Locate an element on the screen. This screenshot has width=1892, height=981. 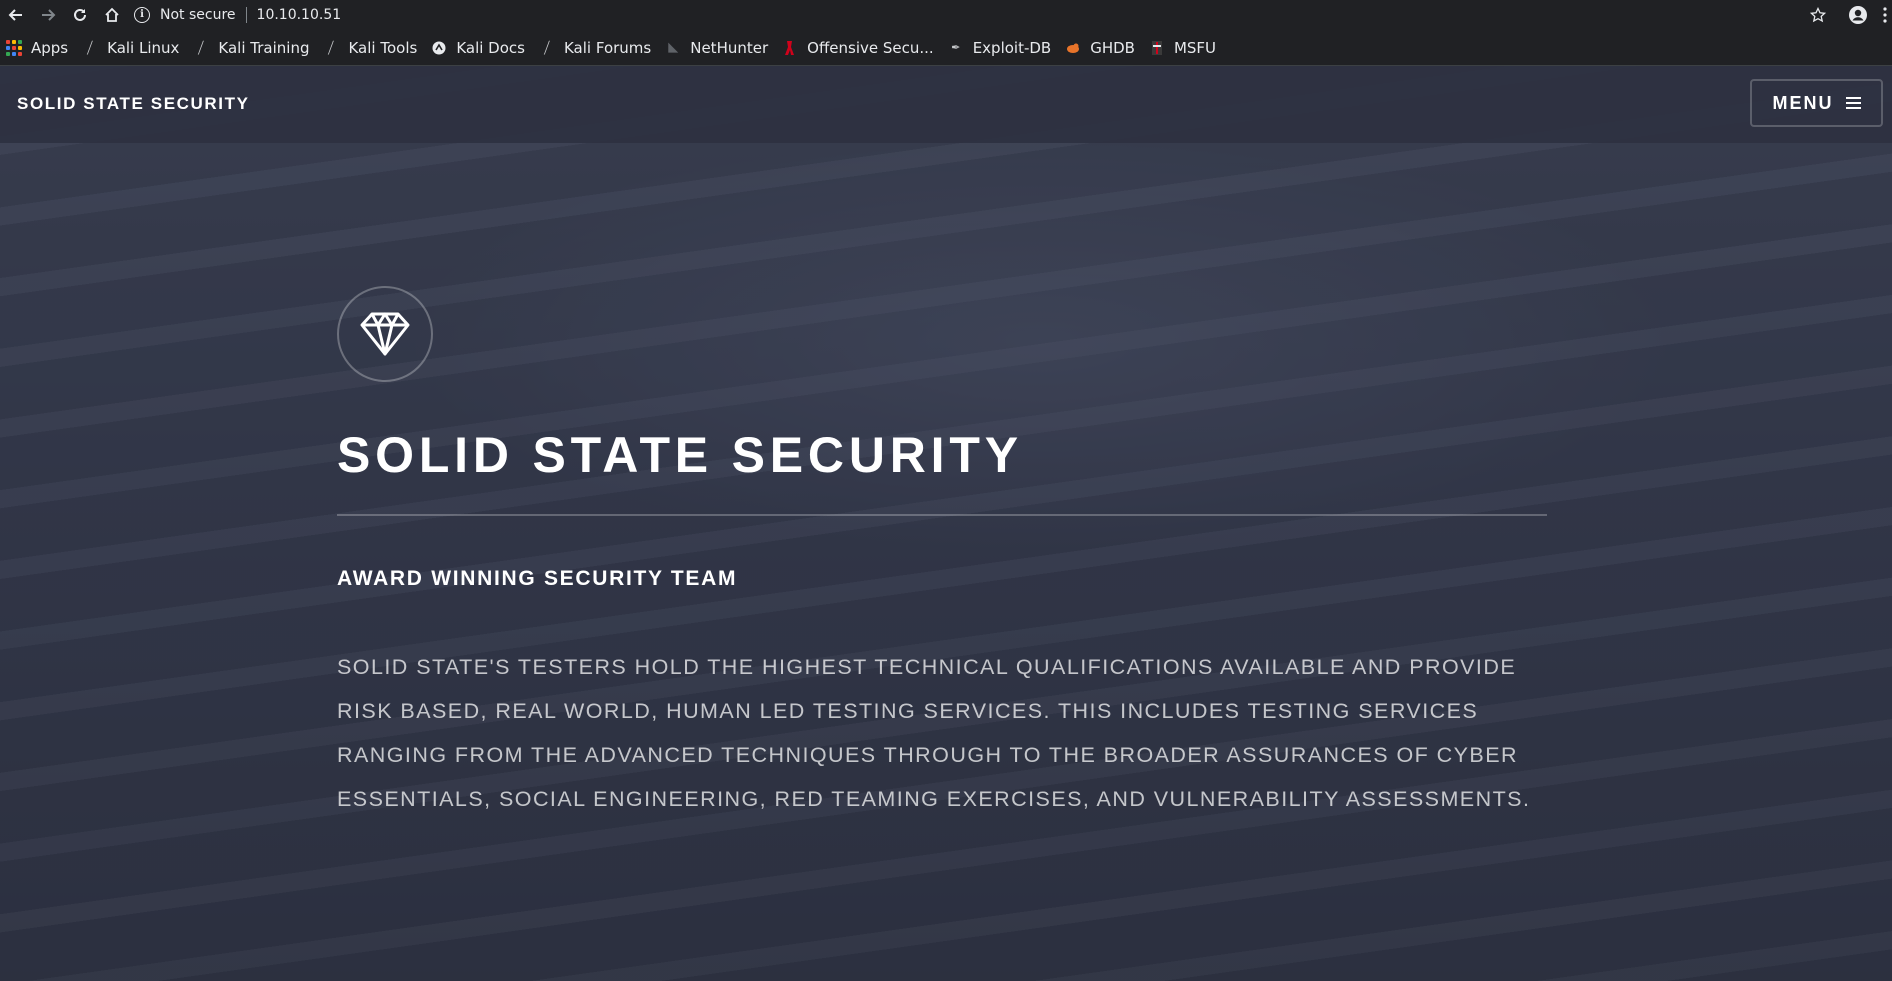
nethunter-icon: ◣ is located at coordinates (673, 47).